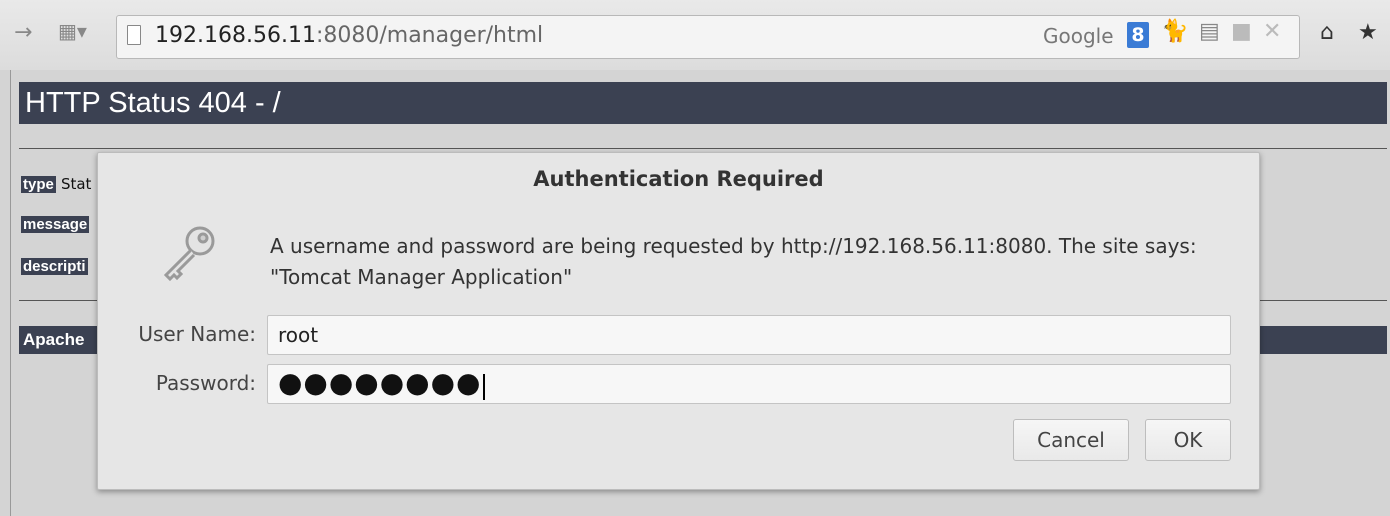 This screenshot has width=1390, height=516. Describe the element at coordinates (55, 224) in the screenshot. I see `message-label: message` at that location.